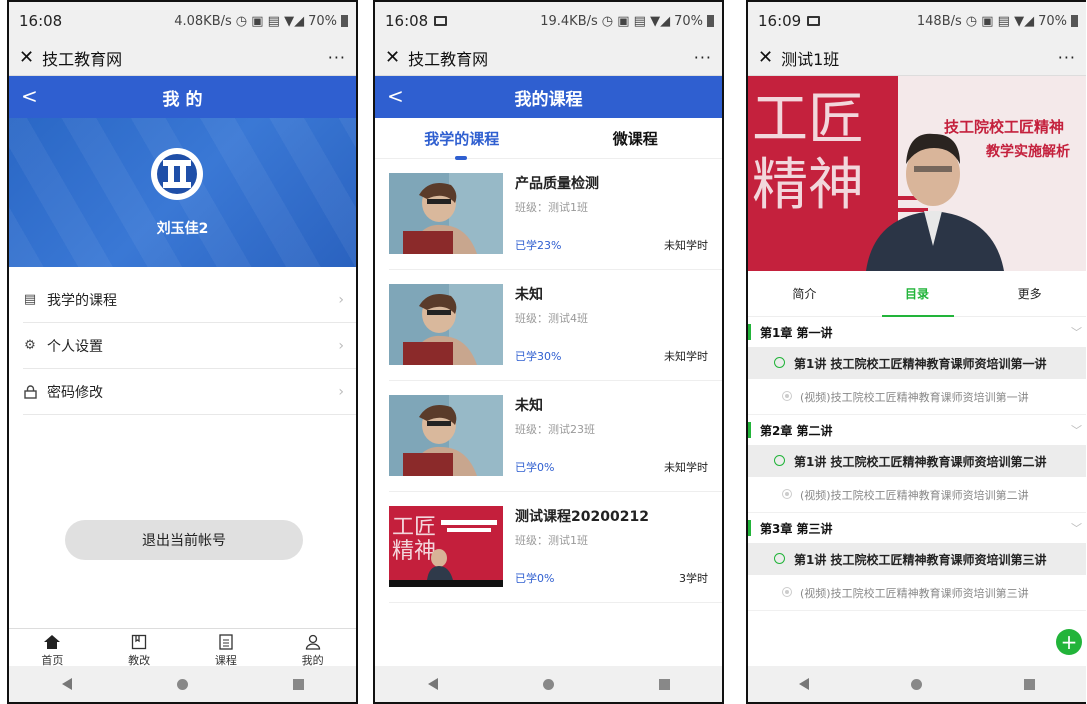 The height and width of the screenshot is (704, 1087). I want to click on chapter-title: 第2章 第二讲, so click(796, 430).